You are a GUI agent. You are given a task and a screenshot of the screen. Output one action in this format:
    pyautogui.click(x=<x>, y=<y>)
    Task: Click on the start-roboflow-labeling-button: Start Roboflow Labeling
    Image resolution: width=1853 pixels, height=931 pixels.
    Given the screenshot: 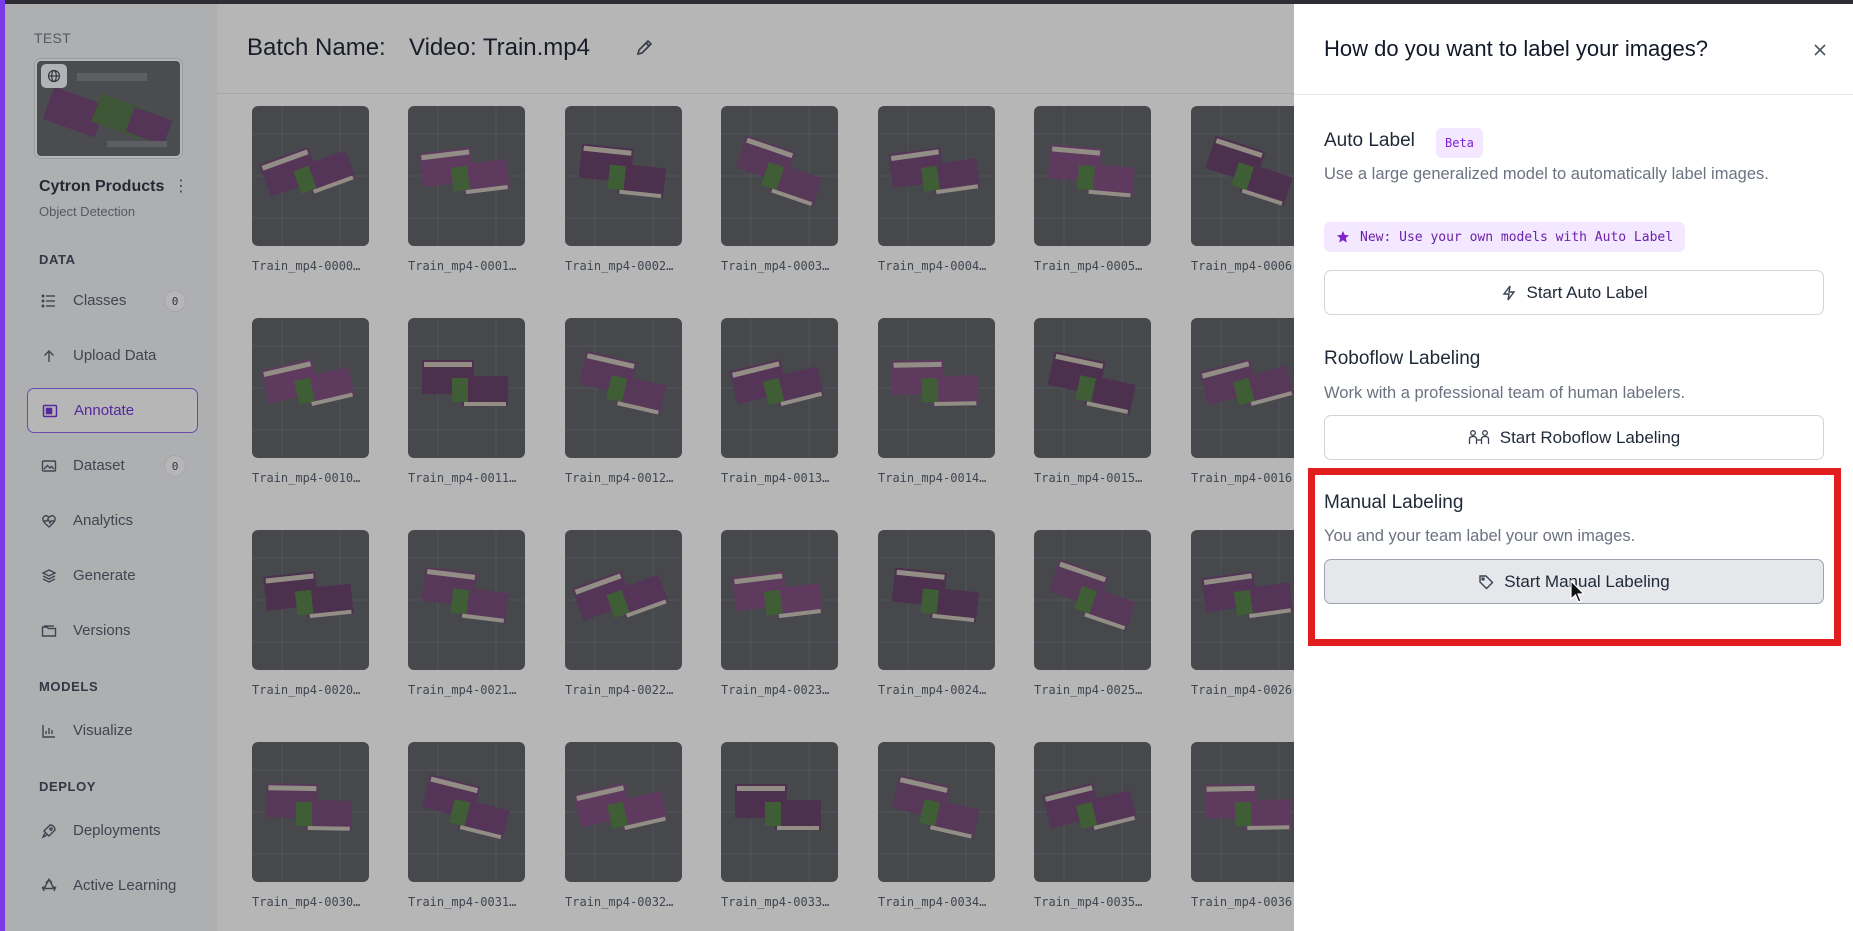 What is the action you would take?
    pyautogui.click(x=1574, y=437)
    